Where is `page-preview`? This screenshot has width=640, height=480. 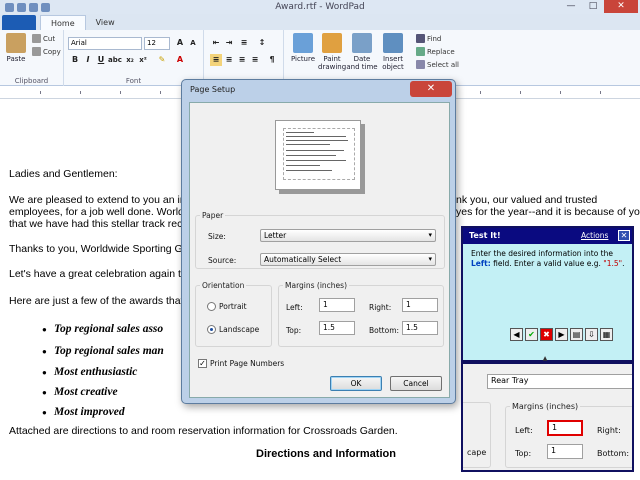 page-preview is located at coordinates (318, 155).